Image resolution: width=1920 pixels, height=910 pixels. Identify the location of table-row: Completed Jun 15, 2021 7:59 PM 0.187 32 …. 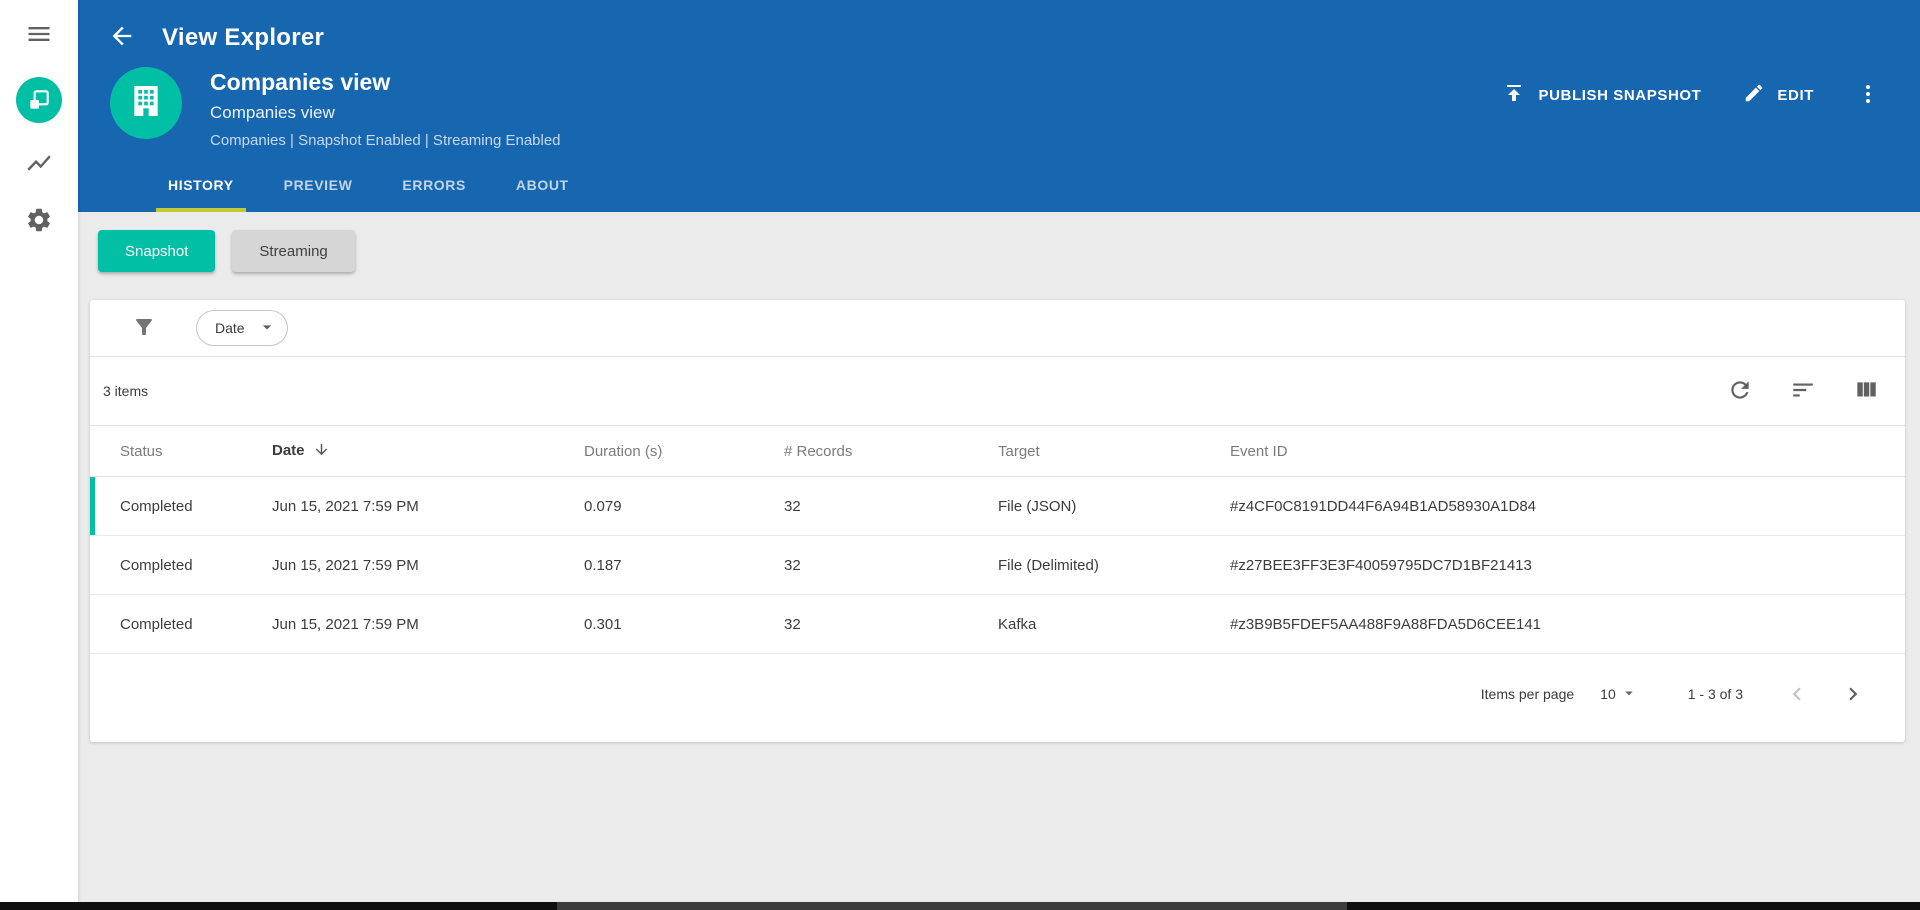
(997, 565).